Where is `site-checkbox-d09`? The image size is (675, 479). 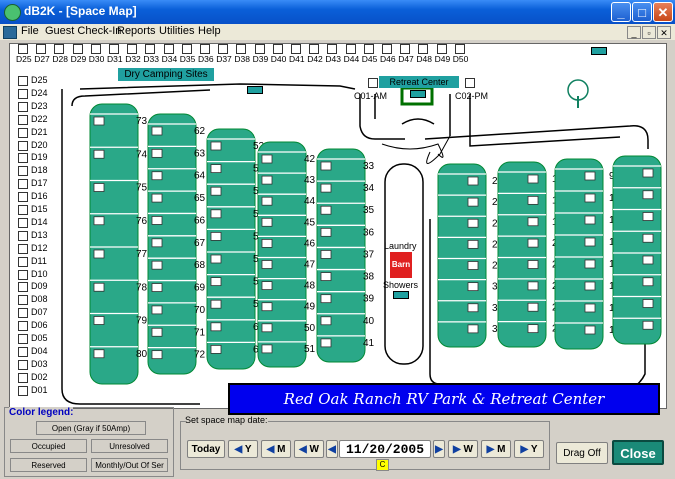
site-checkbox-d09 is located at coordinates (23, 287).